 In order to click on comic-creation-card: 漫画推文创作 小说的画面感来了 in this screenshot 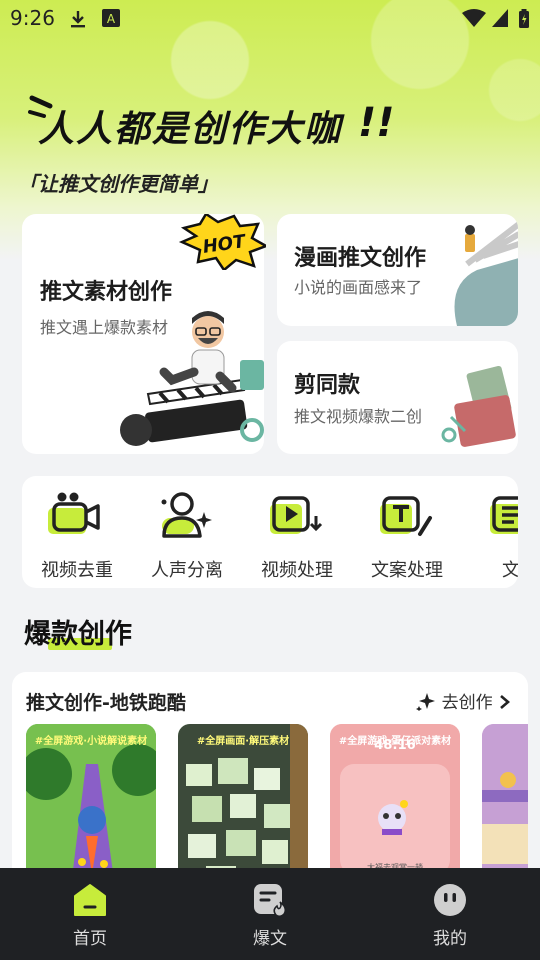, I will do `click(397, 270)`.